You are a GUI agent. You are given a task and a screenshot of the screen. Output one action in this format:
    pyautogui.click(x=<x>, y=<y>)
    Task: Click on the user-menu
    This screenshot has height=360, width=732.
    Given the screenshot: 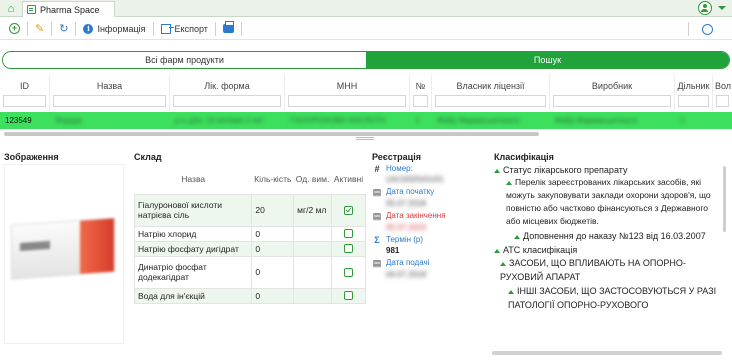 What is the action you would take?
    pyautogui.click(x=712, y=8)
    